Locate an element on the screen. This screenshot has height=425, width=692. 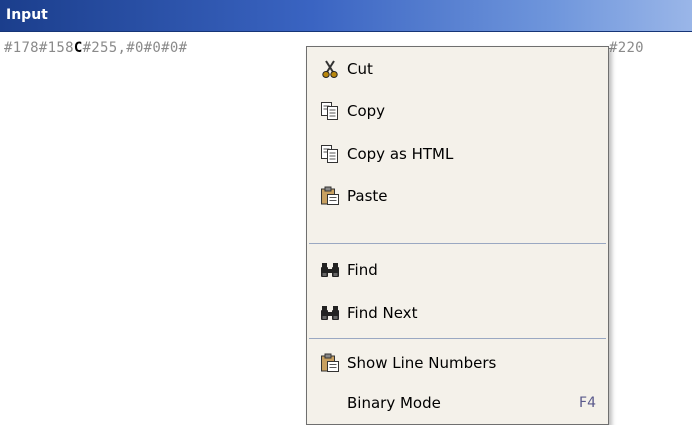
shortcut-label: F4 is located at coordinates (587, 403).